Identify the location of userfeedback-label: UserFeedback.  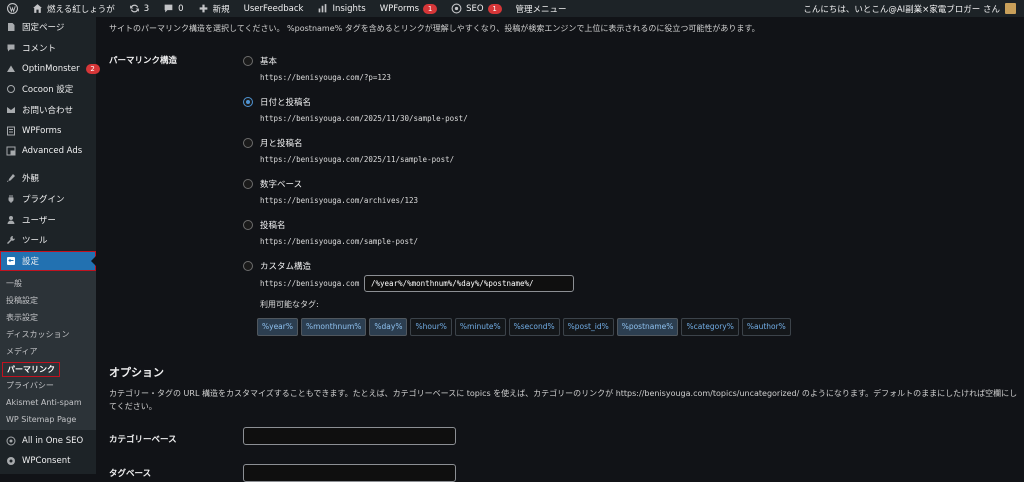
(273, 8).